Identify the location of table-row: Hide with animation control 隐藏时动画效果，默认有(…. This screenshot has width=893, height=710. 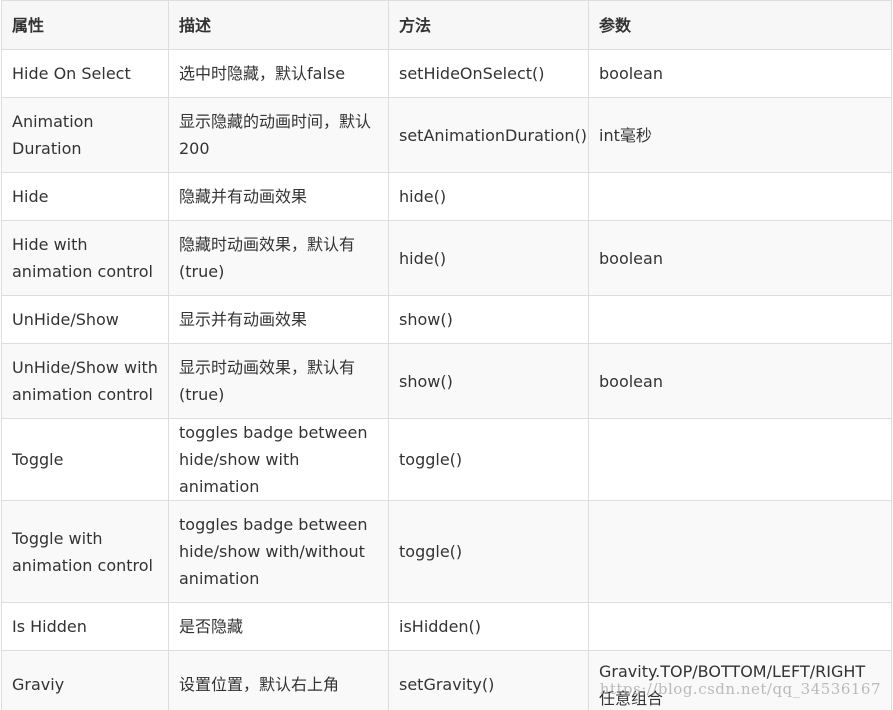
(446, 258).